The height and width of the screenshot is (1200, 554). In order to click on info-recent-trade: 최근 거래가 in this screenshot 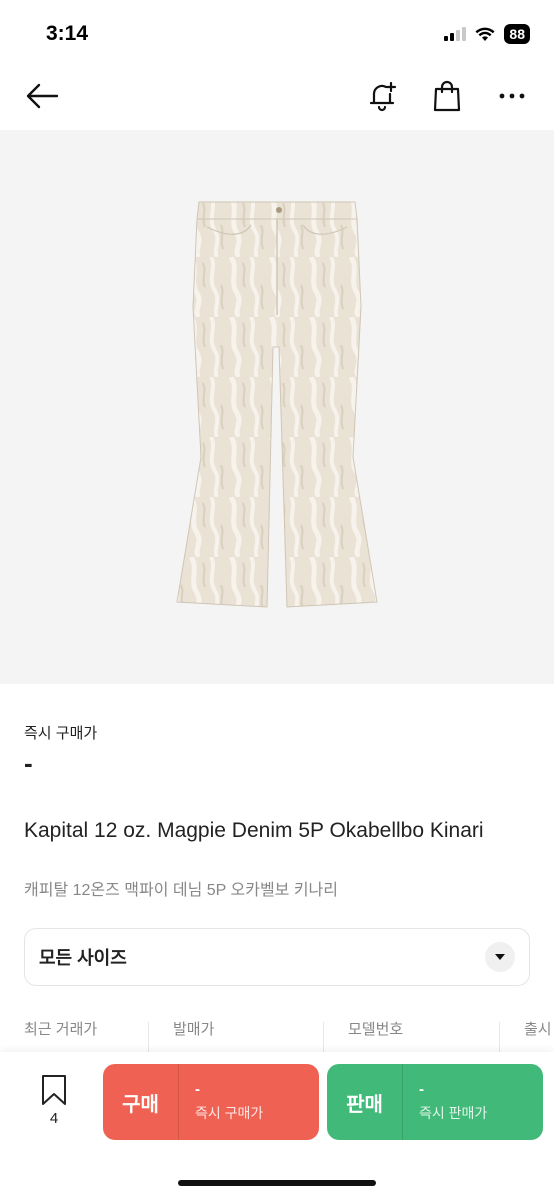, I will do `click(60, 1035)`.